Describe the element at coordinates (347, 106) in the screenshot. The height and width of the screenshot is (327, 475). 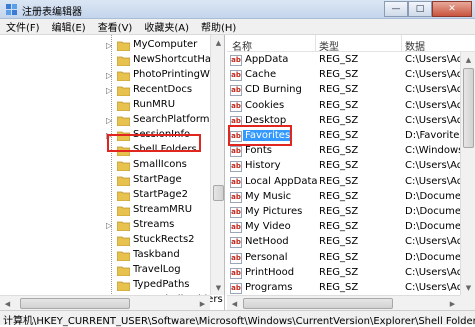
I see `value-row: ab Cookies REG_SZ C:\Users\Adr` at that location.